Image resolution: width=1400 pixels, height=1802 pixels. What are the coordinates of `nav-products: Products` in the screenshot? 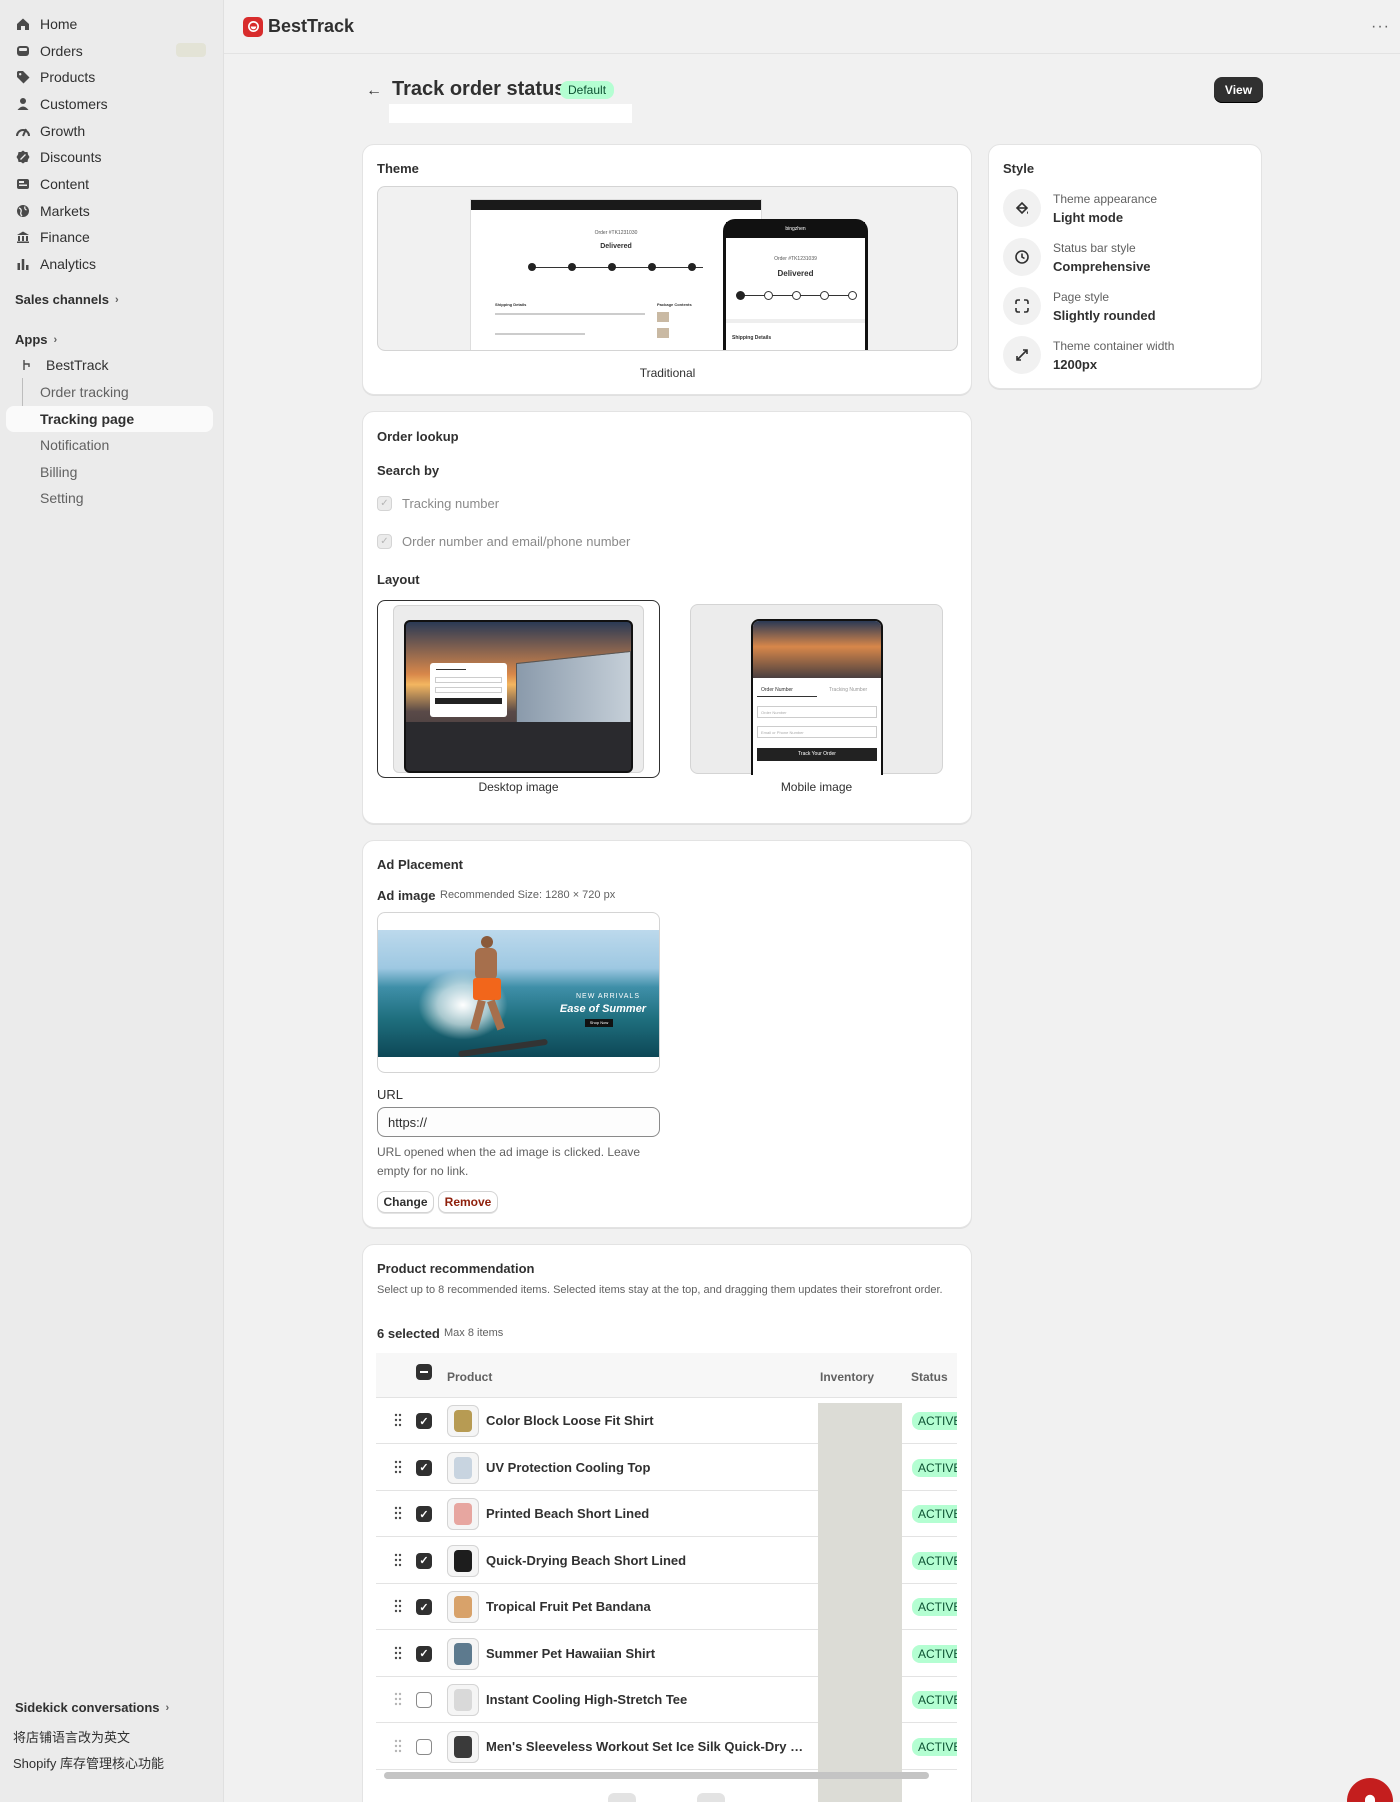 It's located at (109, 77).